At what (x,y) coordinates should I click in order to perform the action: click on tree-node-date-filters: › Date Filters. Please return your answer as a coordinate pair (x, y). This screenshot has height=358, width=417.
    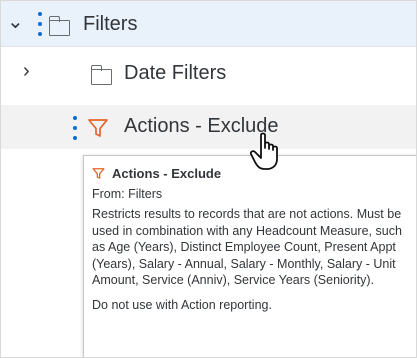
    Looking at the image, I should click on (208, 72).